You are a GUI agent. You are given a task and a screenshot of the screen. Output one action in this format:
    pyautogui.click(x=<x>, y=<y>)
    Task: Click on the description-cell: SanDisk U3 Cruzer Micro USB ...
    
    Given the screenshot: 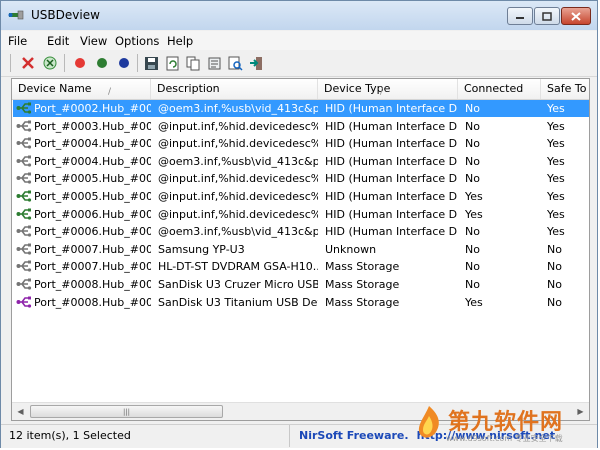 What is the action you would take?
    pyautogui.click(x=238, y=284)
    